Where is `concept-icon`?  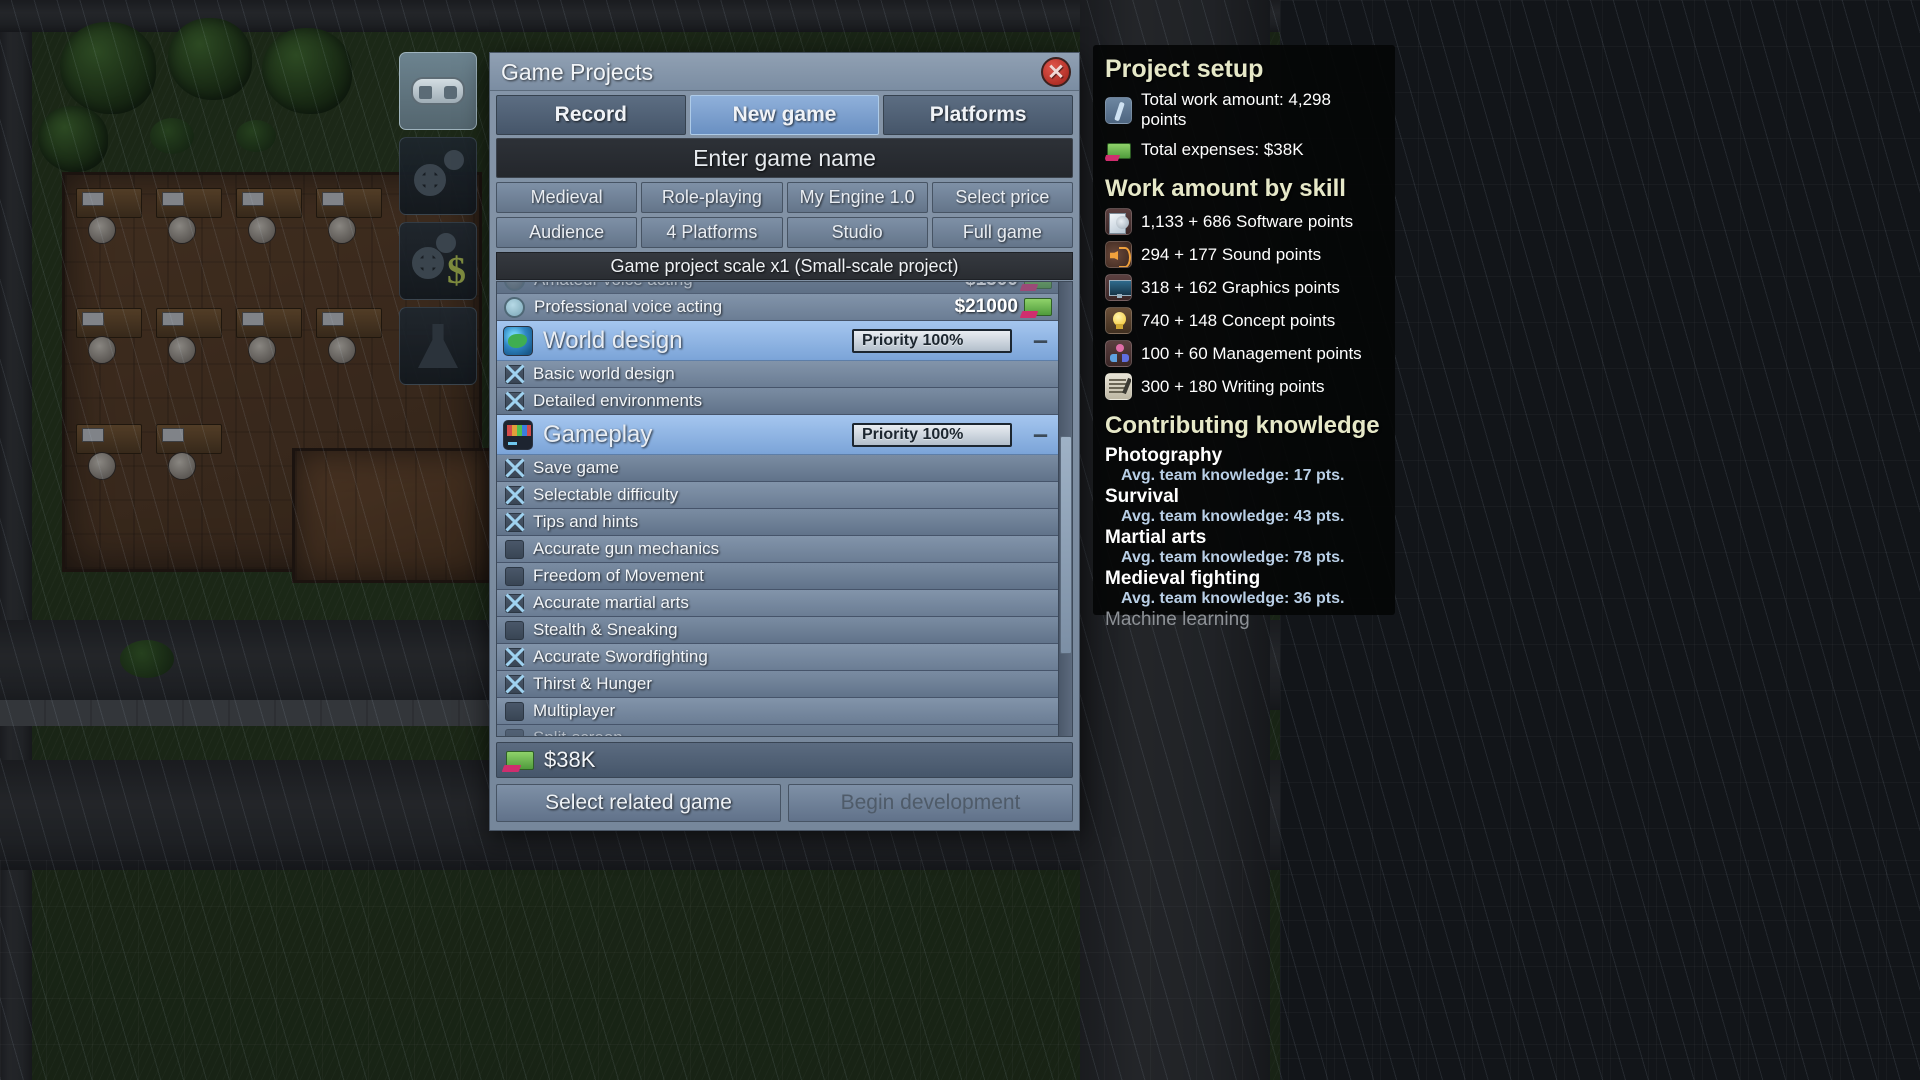 concept-icon is located at coordinates (1118, 320).